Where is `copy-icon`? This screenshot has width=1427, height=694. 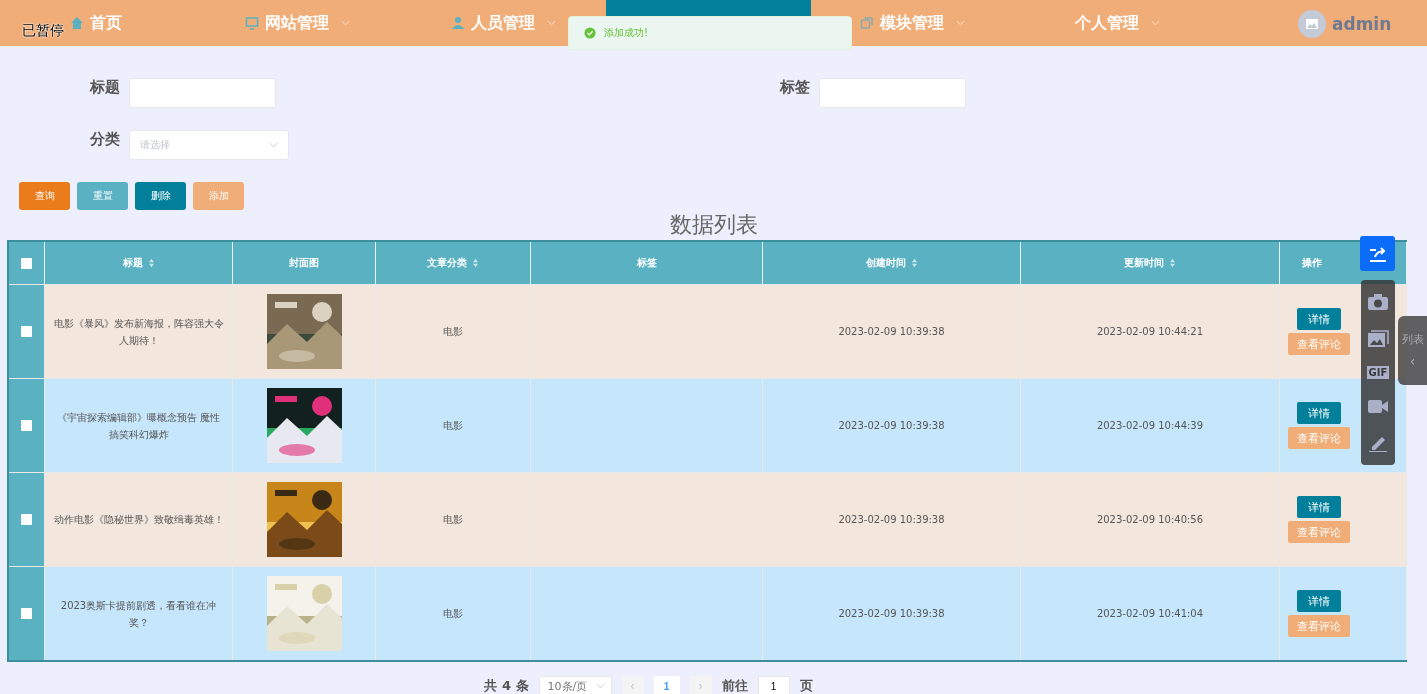
copy-icon is located at coordinates (867, 23).